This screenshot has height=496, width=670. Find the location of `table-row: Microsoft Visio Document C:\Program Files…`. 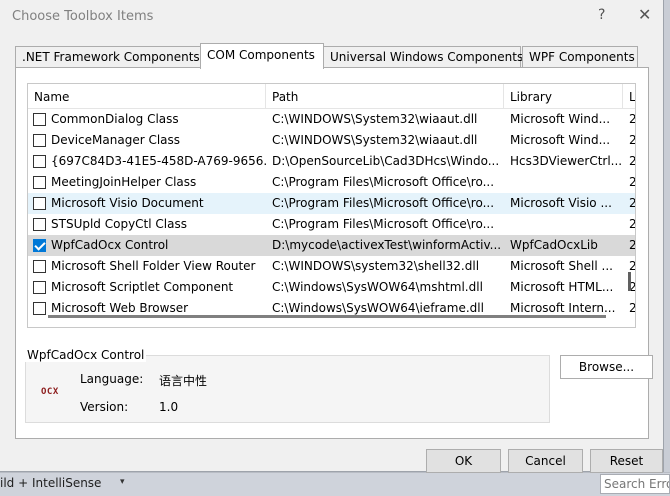

table-row: Microsoft Visio Document C:\Program Files… is located at coordinates (332, 203).